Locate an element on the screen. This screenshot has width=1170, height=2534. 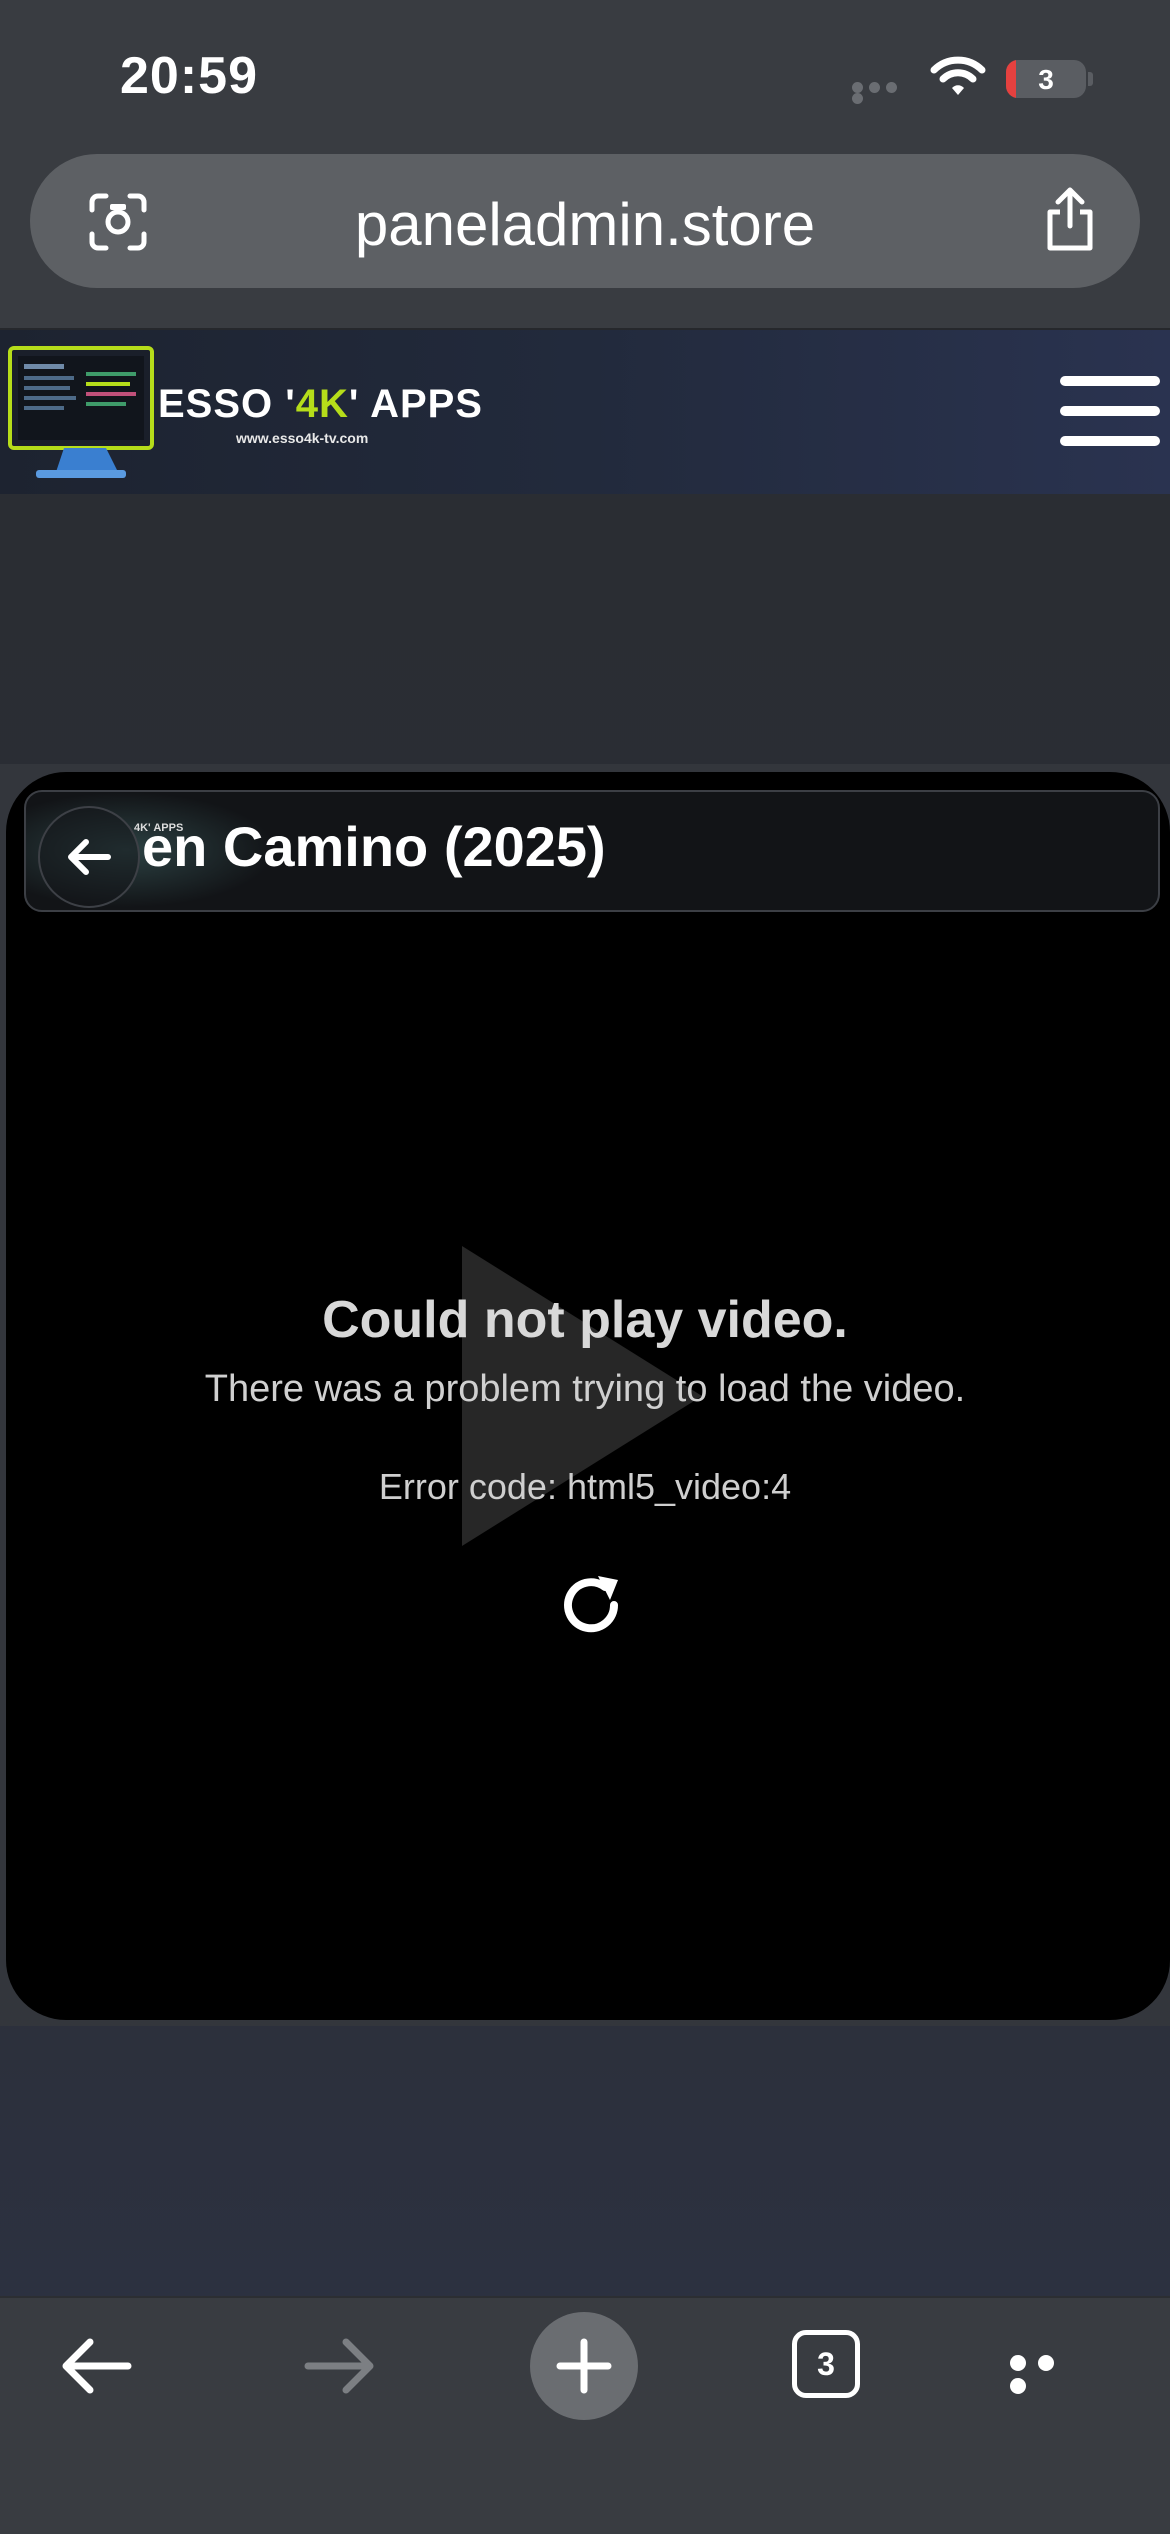
error-title: Could not play video. is located at coordinates (585, 1320).